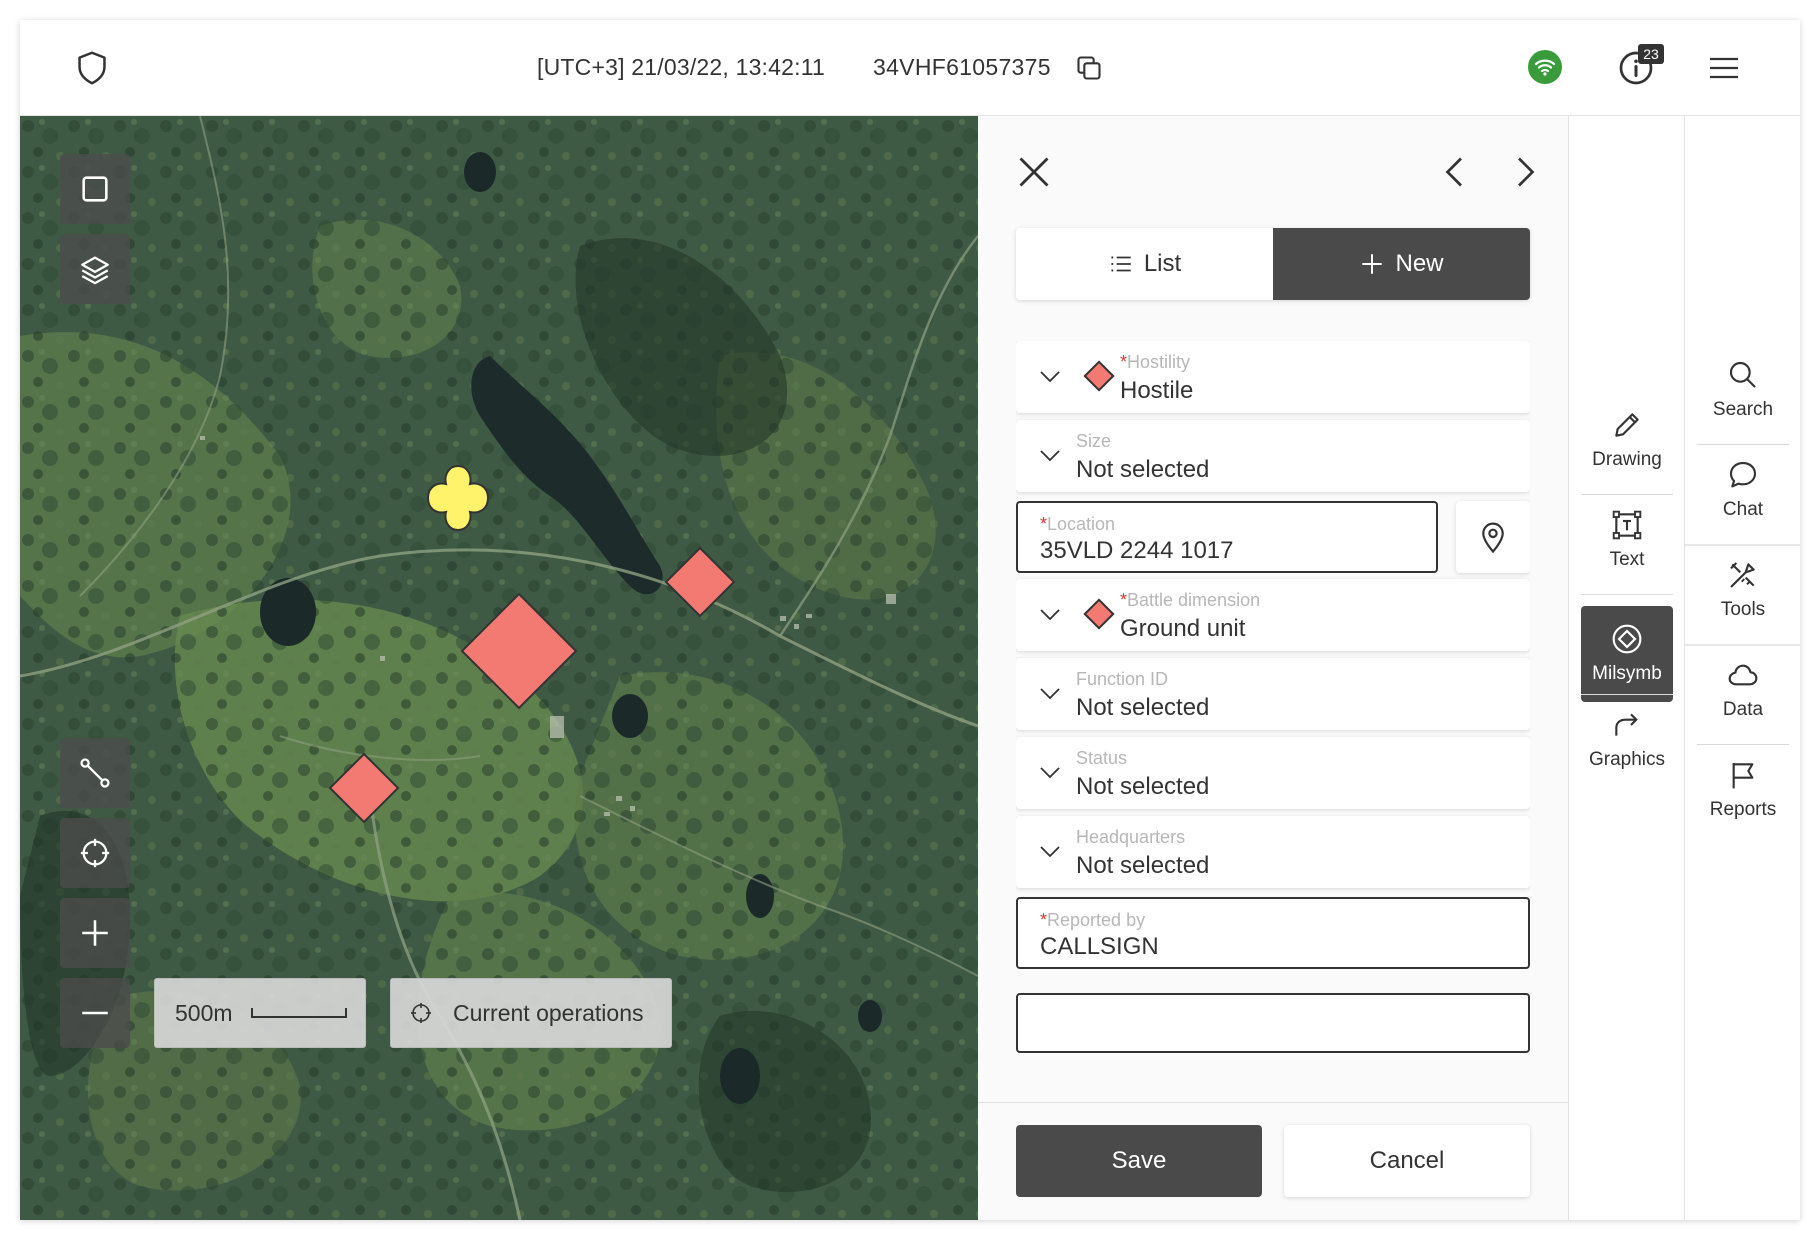 This screenshot has height=1240, width=1820. I want to click on battle-dimension-value: Ground unit, so click(1183, 628).